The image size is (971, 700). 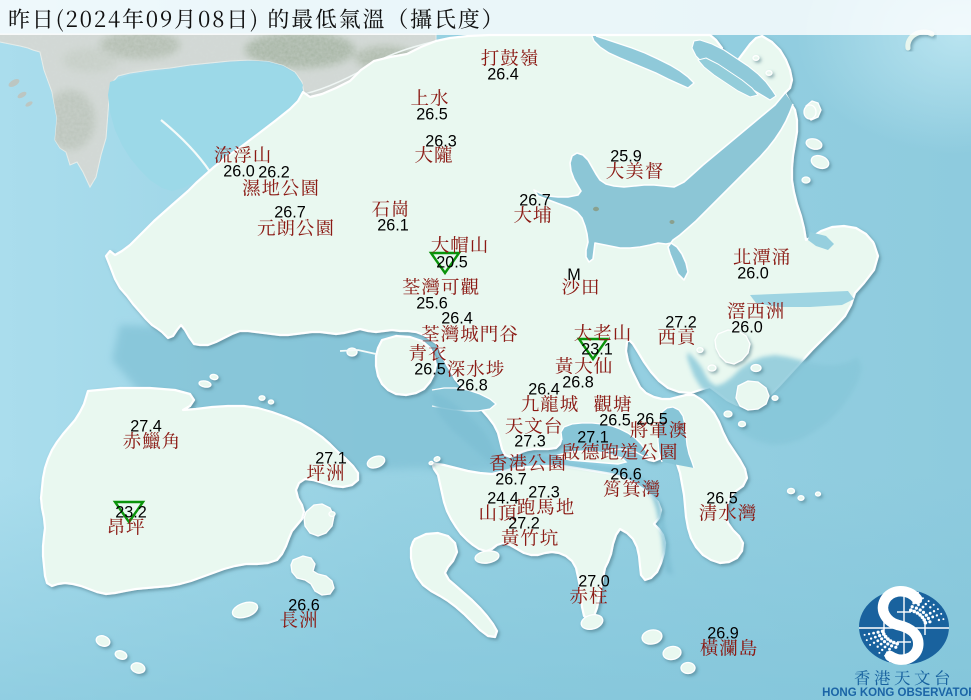 I want to click on svg-text: 25.9, so click(x=626, y=157).